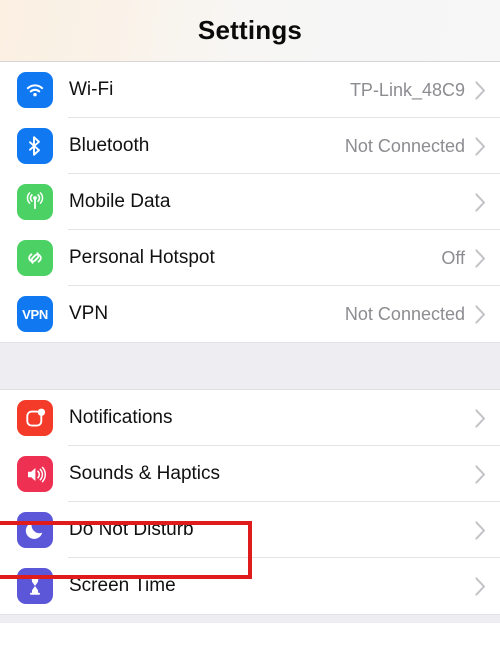 The height and width of the screenshot is (645, 500). Describe the element at coordinates (407, 89) in the screenshot. I see `row-value-wi-fi: TP-Link_48C9` at that location.